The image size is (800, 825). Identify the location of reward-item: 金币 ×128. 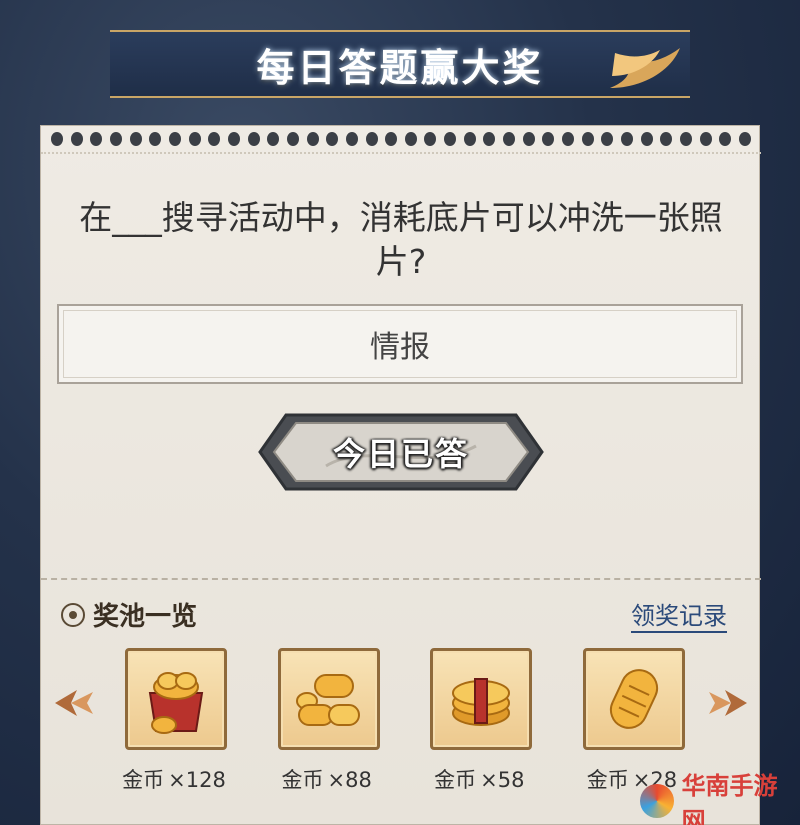
(176, 721).